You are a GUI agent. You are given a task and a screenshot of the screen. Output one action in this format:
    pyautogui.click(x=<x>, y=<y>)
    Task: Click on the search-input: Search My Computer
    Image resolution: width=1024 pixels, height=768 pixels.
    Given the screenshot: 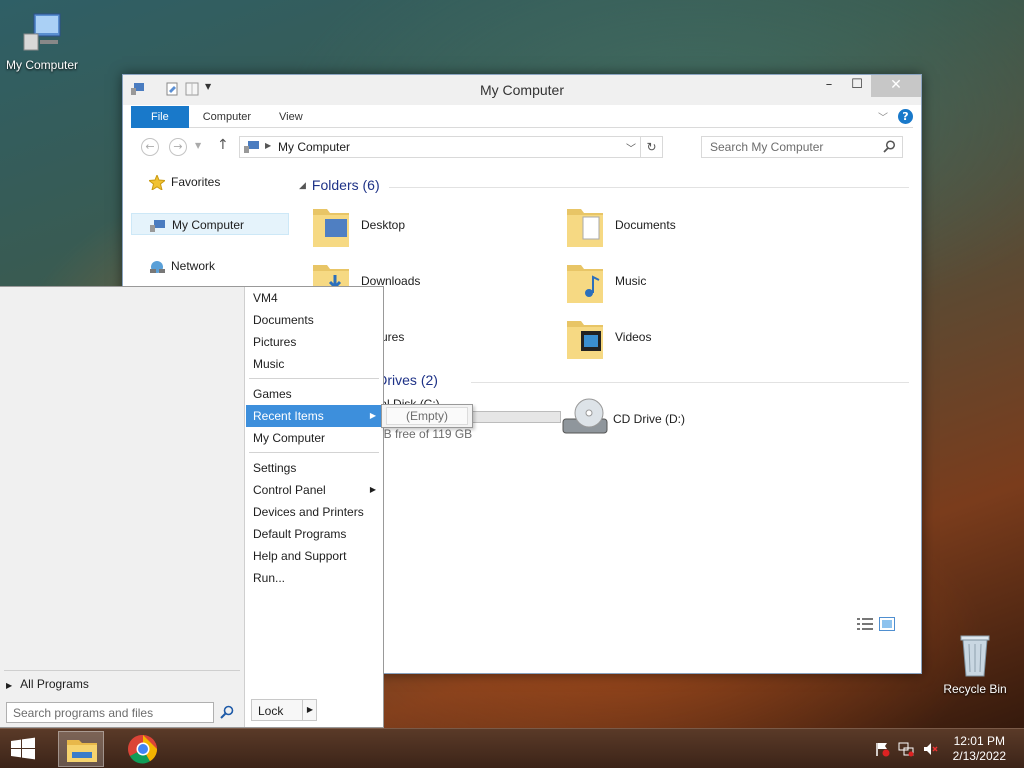 What is the action you would take?
    pyautogui.click(x=802, y=147)
    